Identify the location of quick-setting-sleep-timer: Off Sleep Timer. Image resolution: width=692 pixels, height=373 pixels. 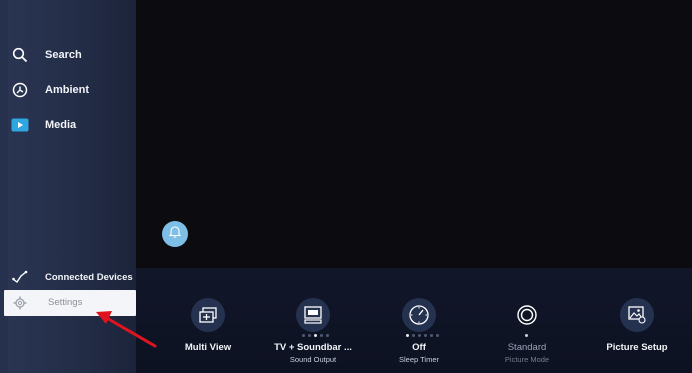
(419, 320).